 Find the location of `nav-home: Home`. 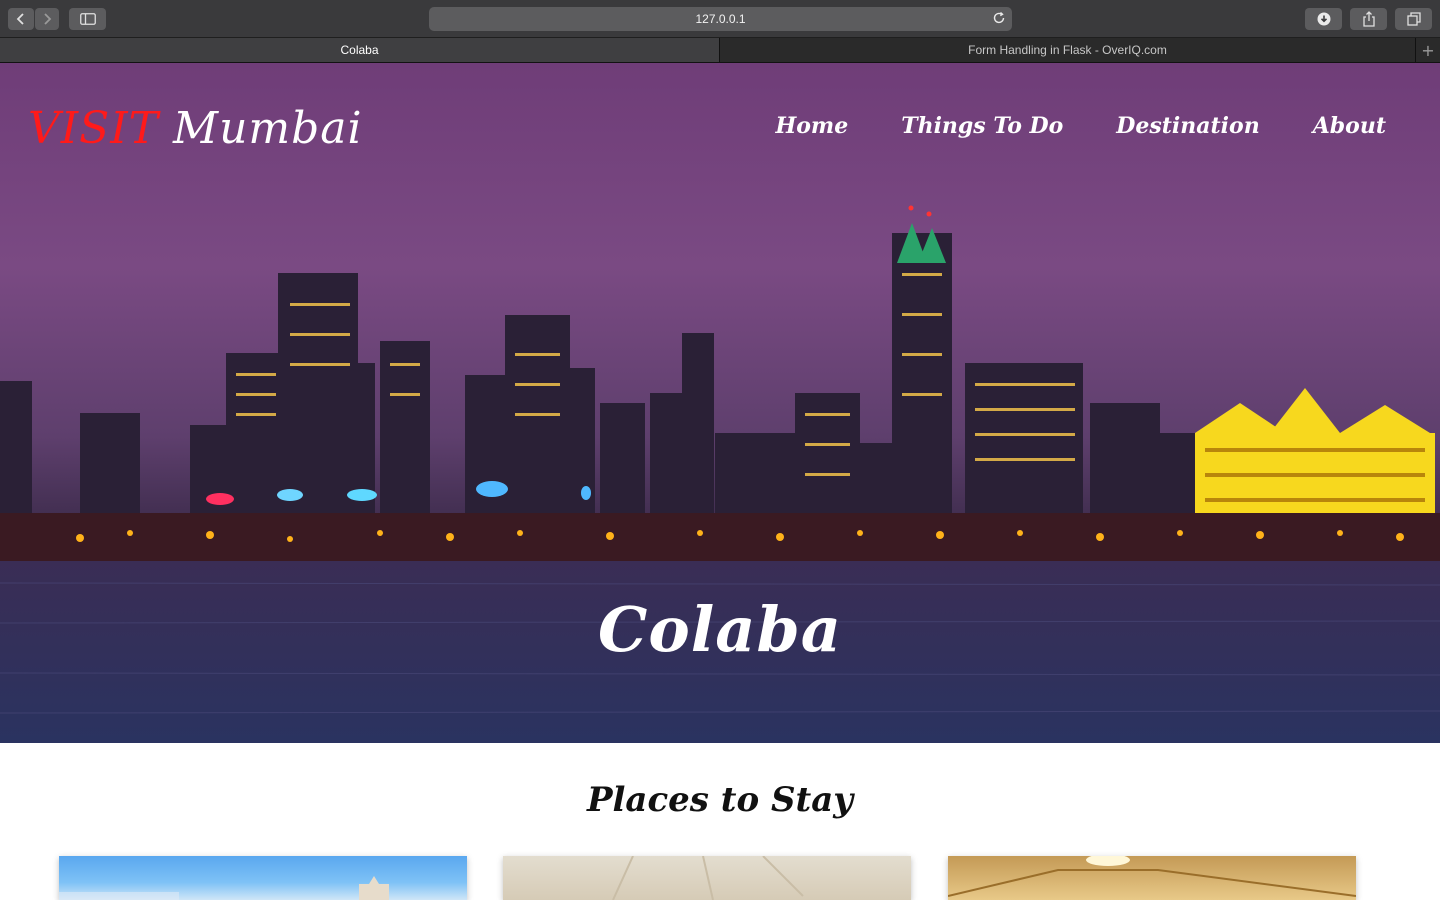

nav-home: Home is located at coordinates (811, 126).